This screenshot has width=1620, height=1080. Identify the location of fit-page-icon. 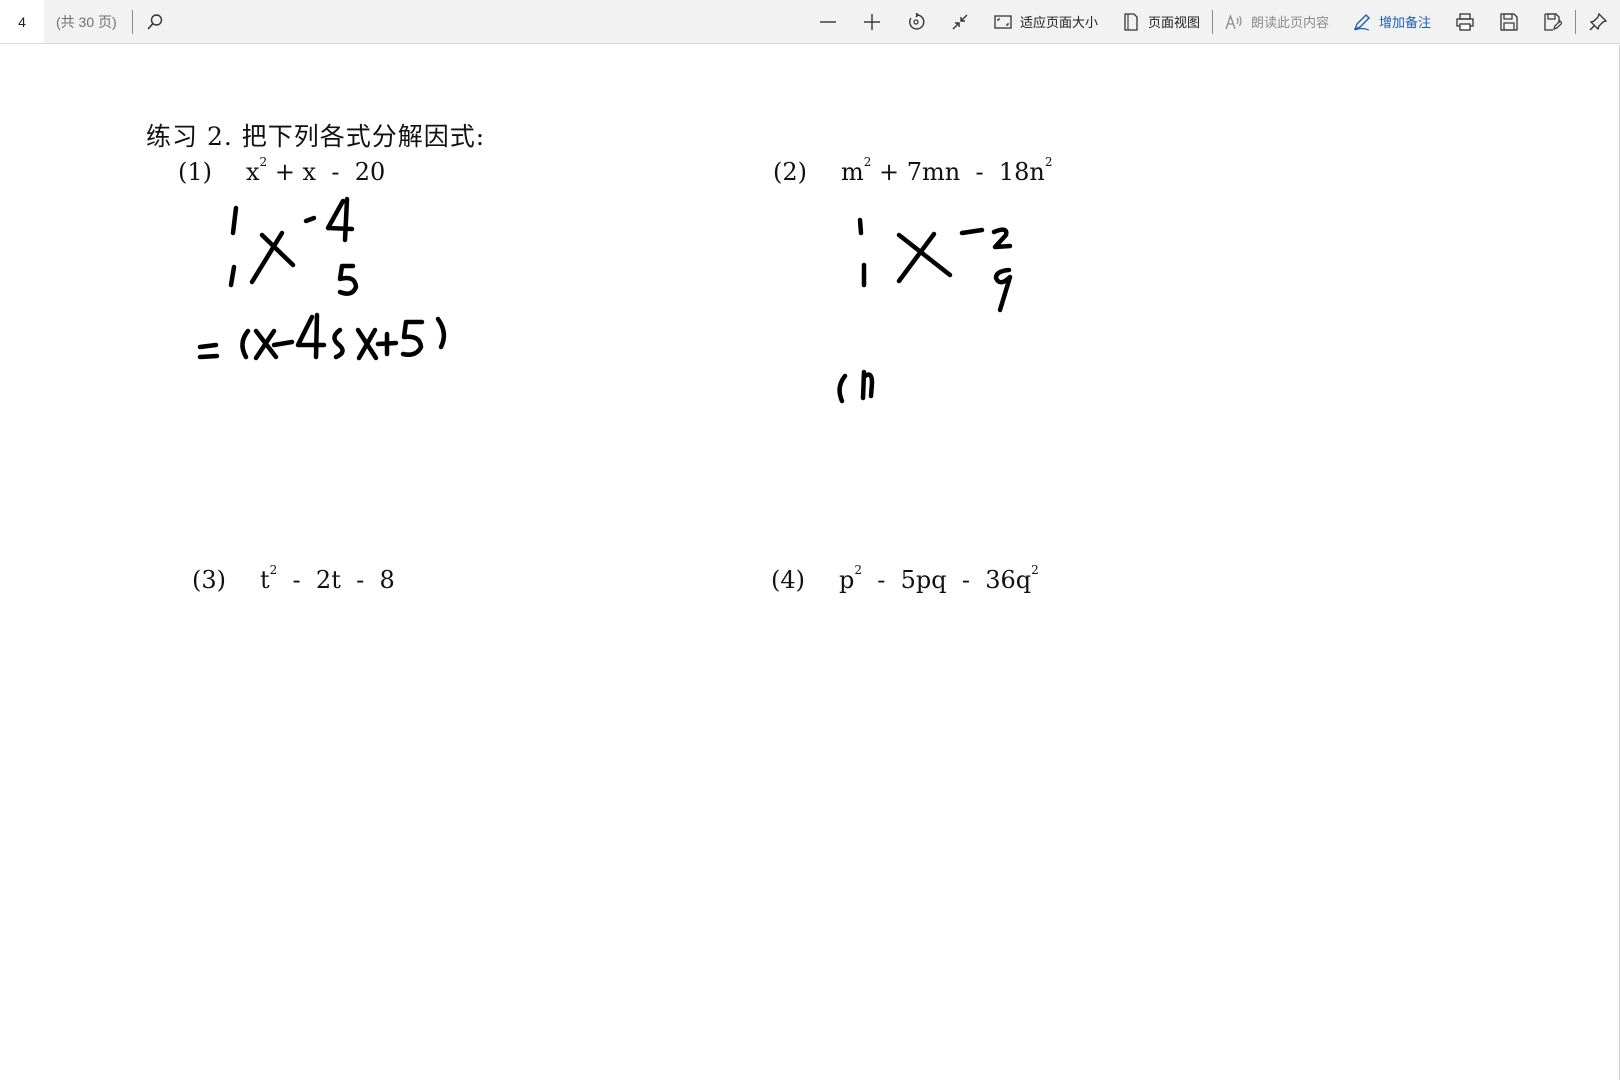
(1003, 21).